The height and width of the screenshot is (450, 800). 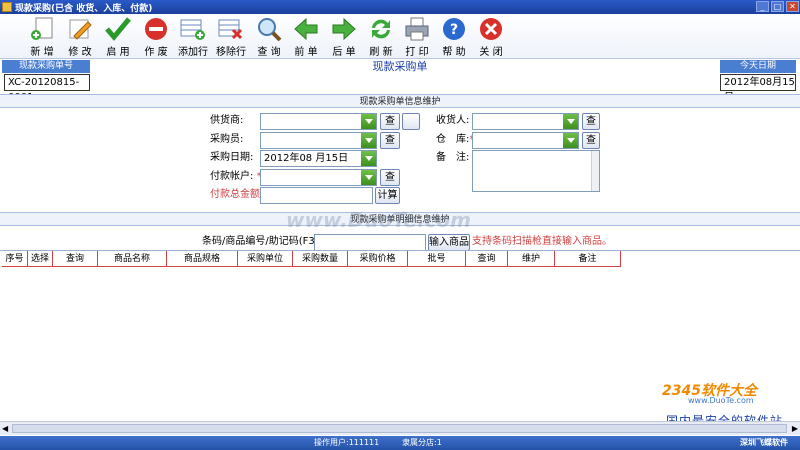 I want to click on add-row-button: 添加行, so click(x=193, y=37).